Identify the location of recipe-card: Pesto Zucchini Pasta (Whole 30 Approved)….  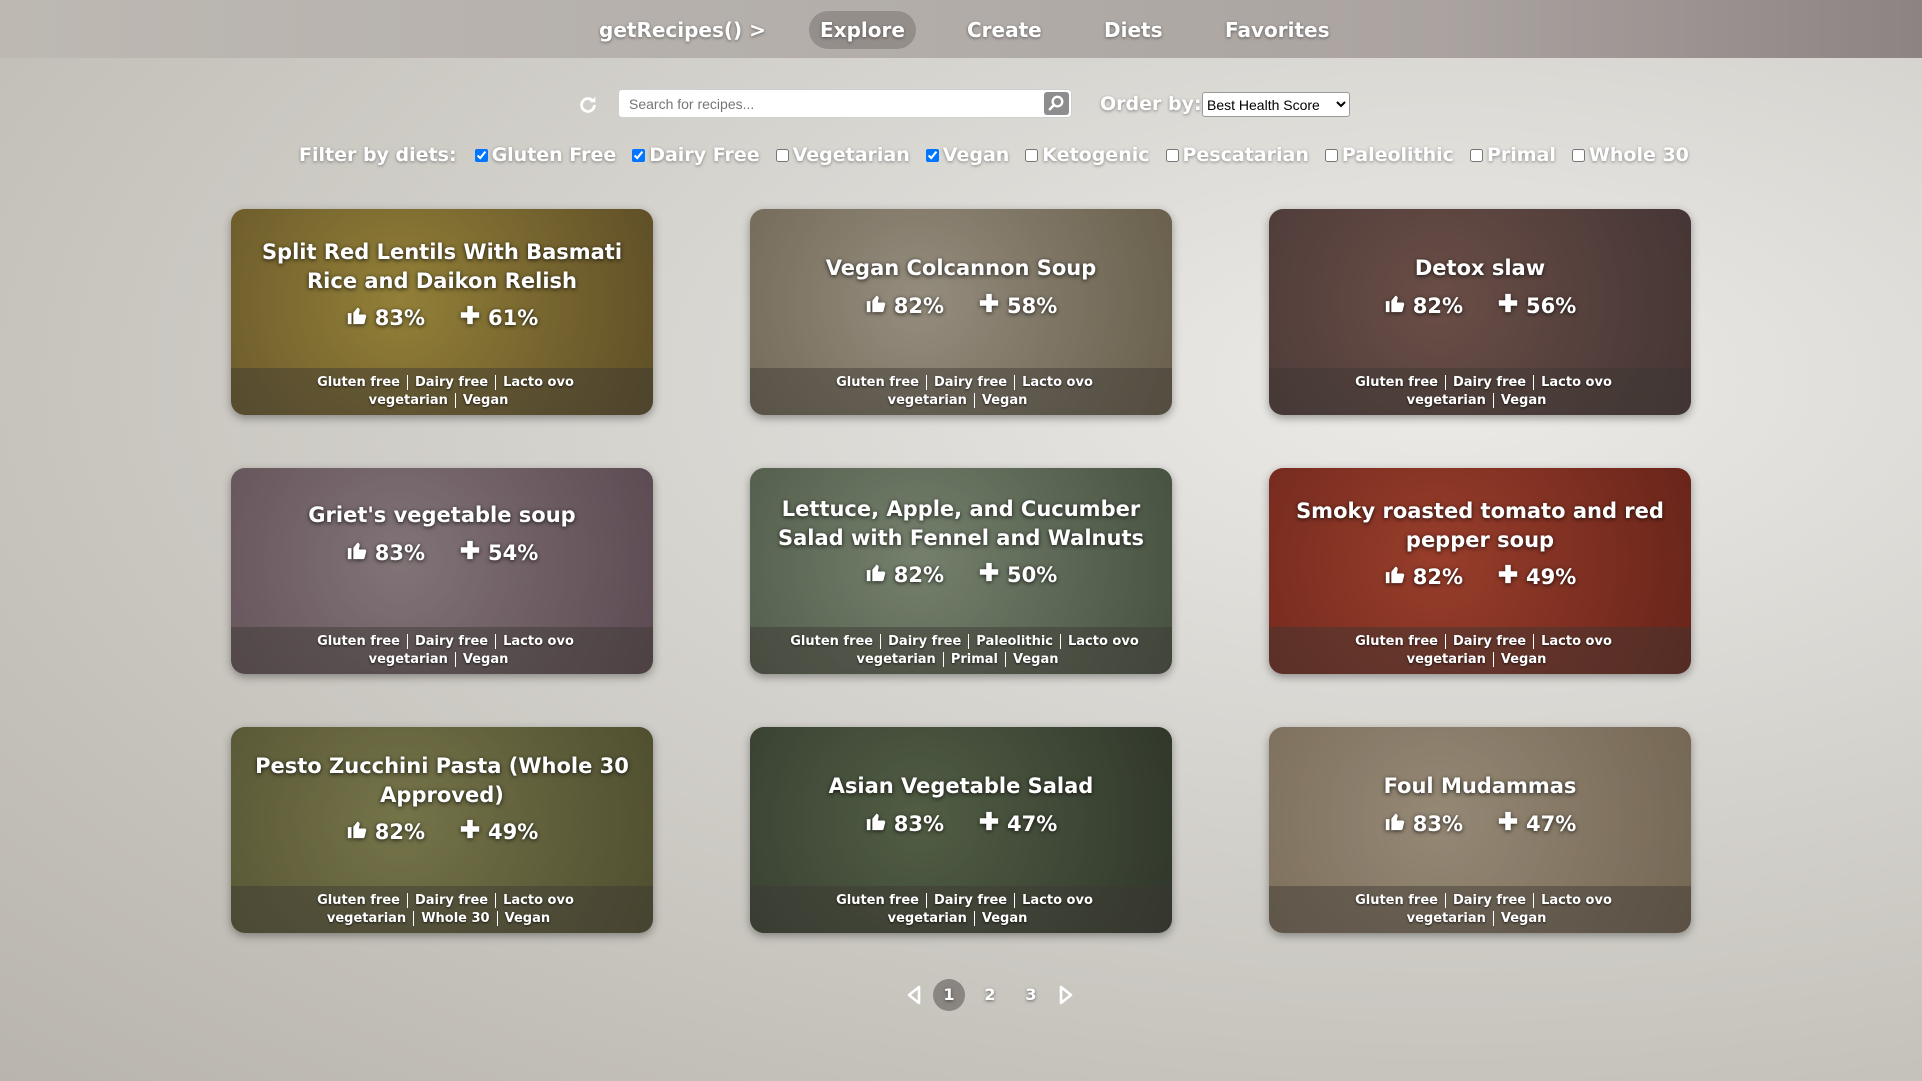
(442, 830).